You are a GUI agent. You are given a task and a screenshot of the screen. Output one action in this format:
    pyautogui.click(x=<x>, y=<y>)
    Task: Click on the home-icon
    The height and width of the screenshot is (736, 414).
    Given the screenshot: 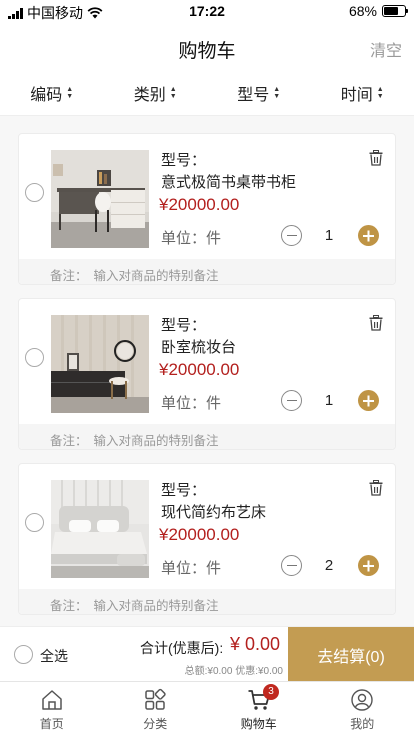 What is the action you would take?
    pyautogui.click(x=52, y=700)
    